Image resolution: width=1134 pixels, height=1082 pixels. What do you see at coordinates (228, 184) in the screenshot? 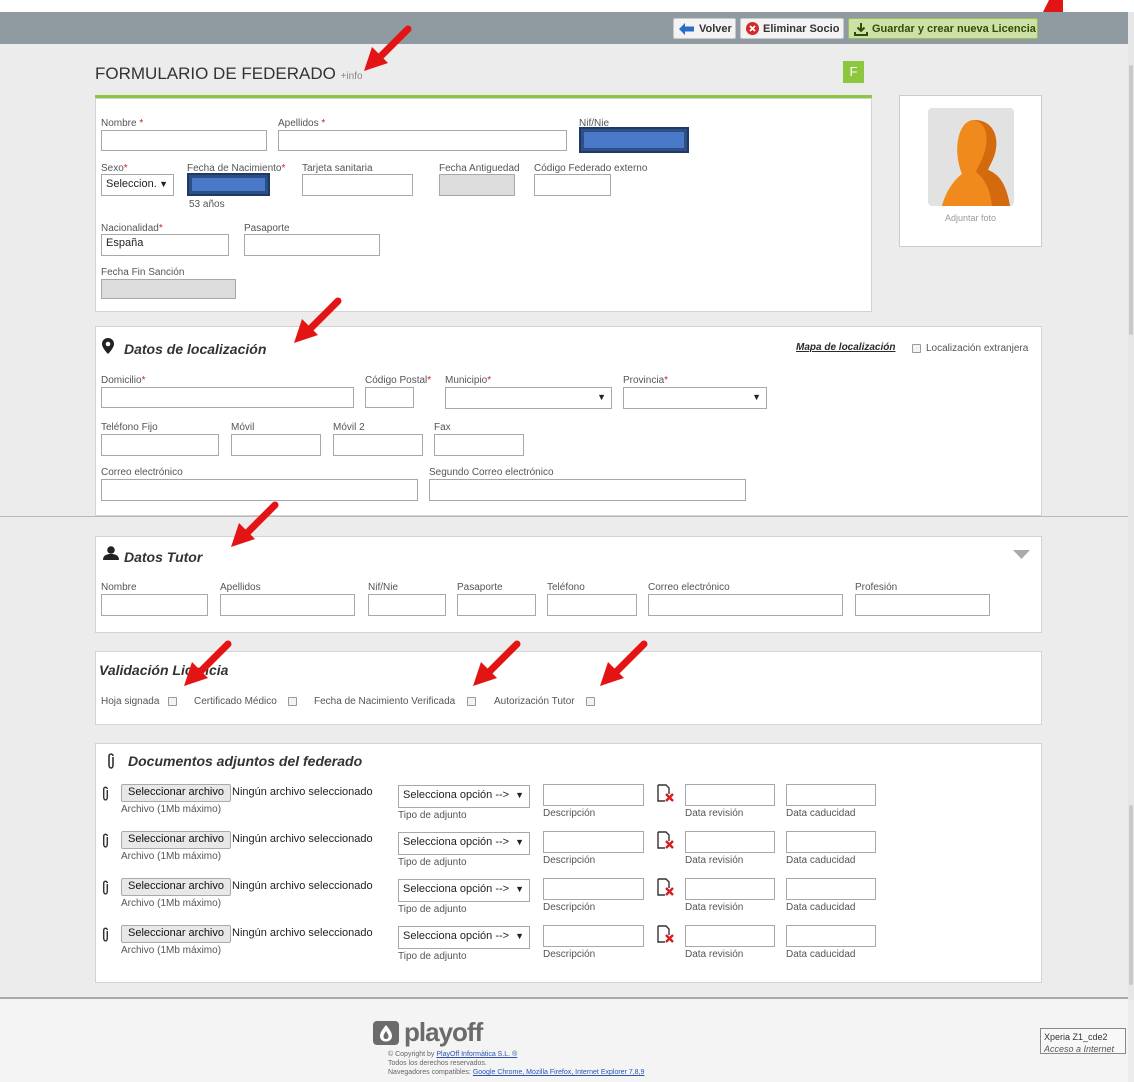
I see `fecha-nacimiento-input-redacted` at bounding box center [228, 184].